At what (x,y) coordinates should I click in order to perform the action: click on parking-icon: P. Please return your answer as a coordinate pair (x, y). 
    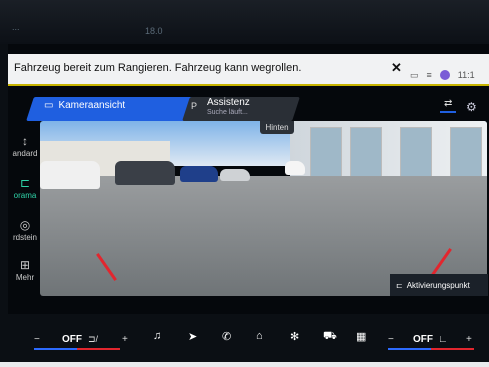
    Looking at the image, I should click on (194, 106).